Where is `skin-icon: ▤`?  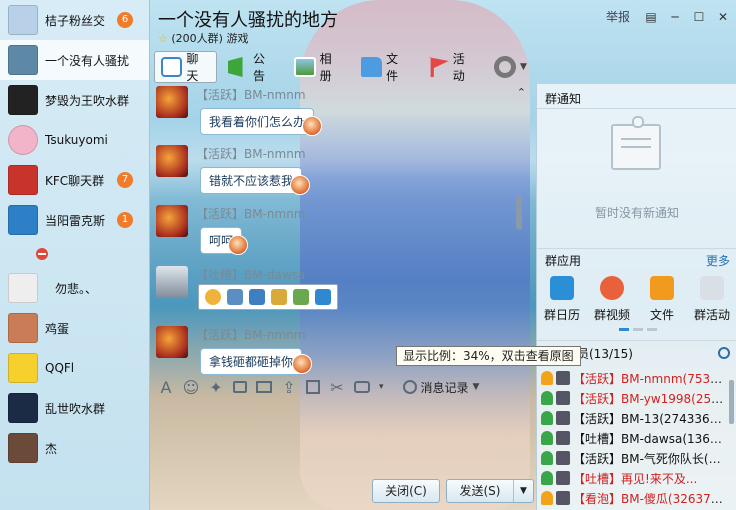
skin-icon: ▤ is located at coordinates (651, 17).